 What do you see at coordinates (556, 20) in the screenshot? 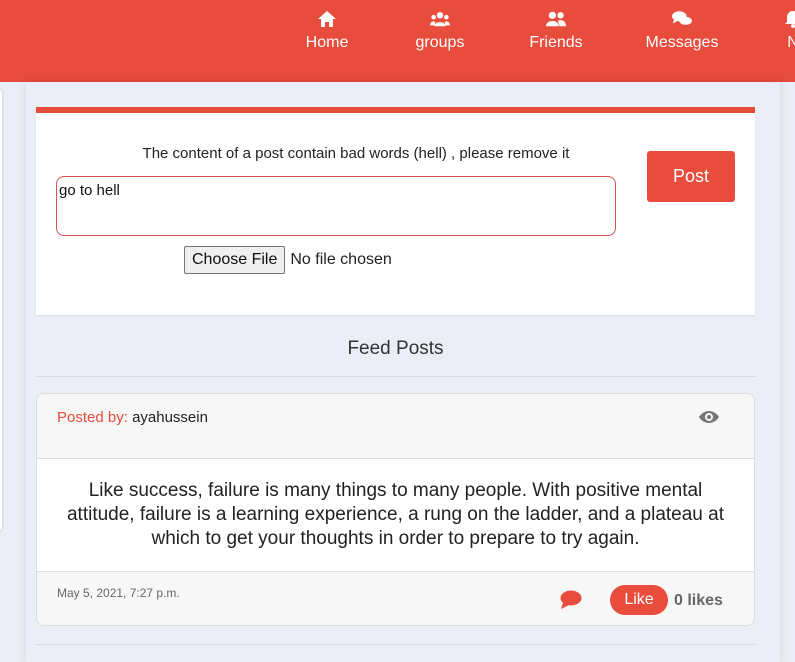
I see `friends-icon` at bounding box center [556, 20].